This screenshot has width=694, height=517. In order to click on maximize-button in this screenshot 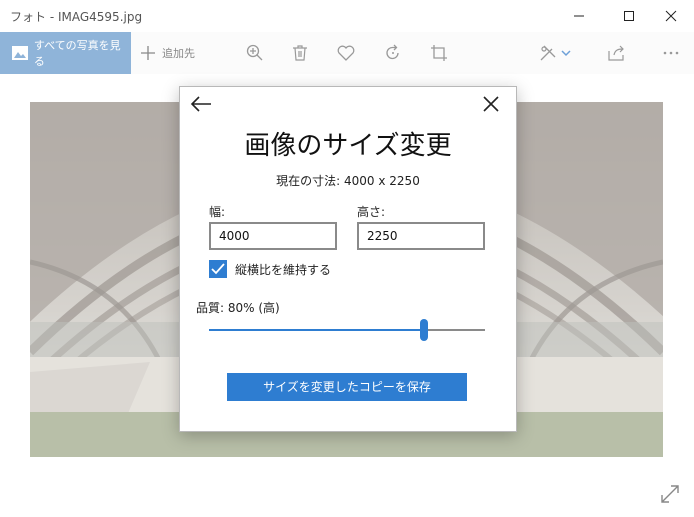, I will do `click(629, 16)`.